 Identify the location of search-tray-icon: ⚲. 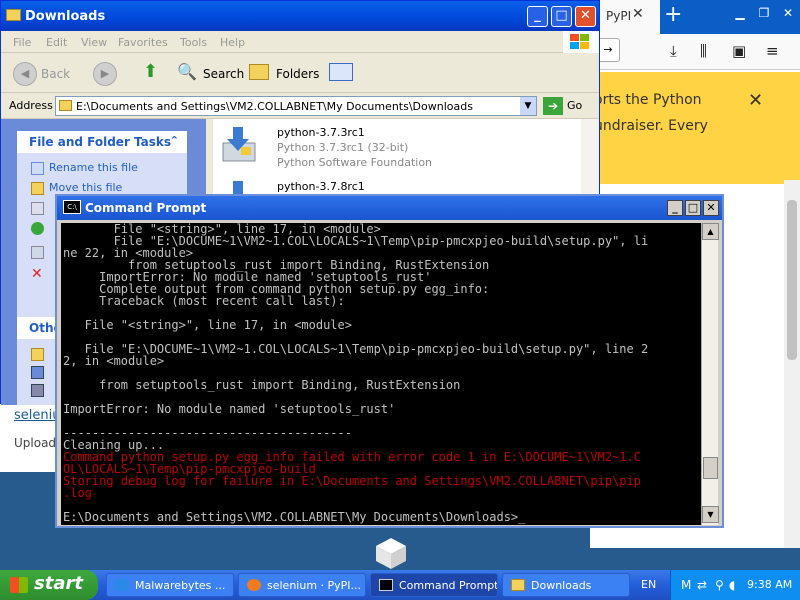
(719, 585).